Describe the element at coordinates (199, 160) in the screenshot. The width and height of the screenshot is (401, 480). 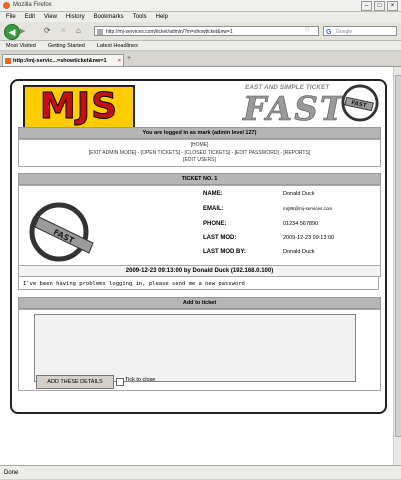
I see `nav-edit-users-link: [EDIT USERS]` at that location.